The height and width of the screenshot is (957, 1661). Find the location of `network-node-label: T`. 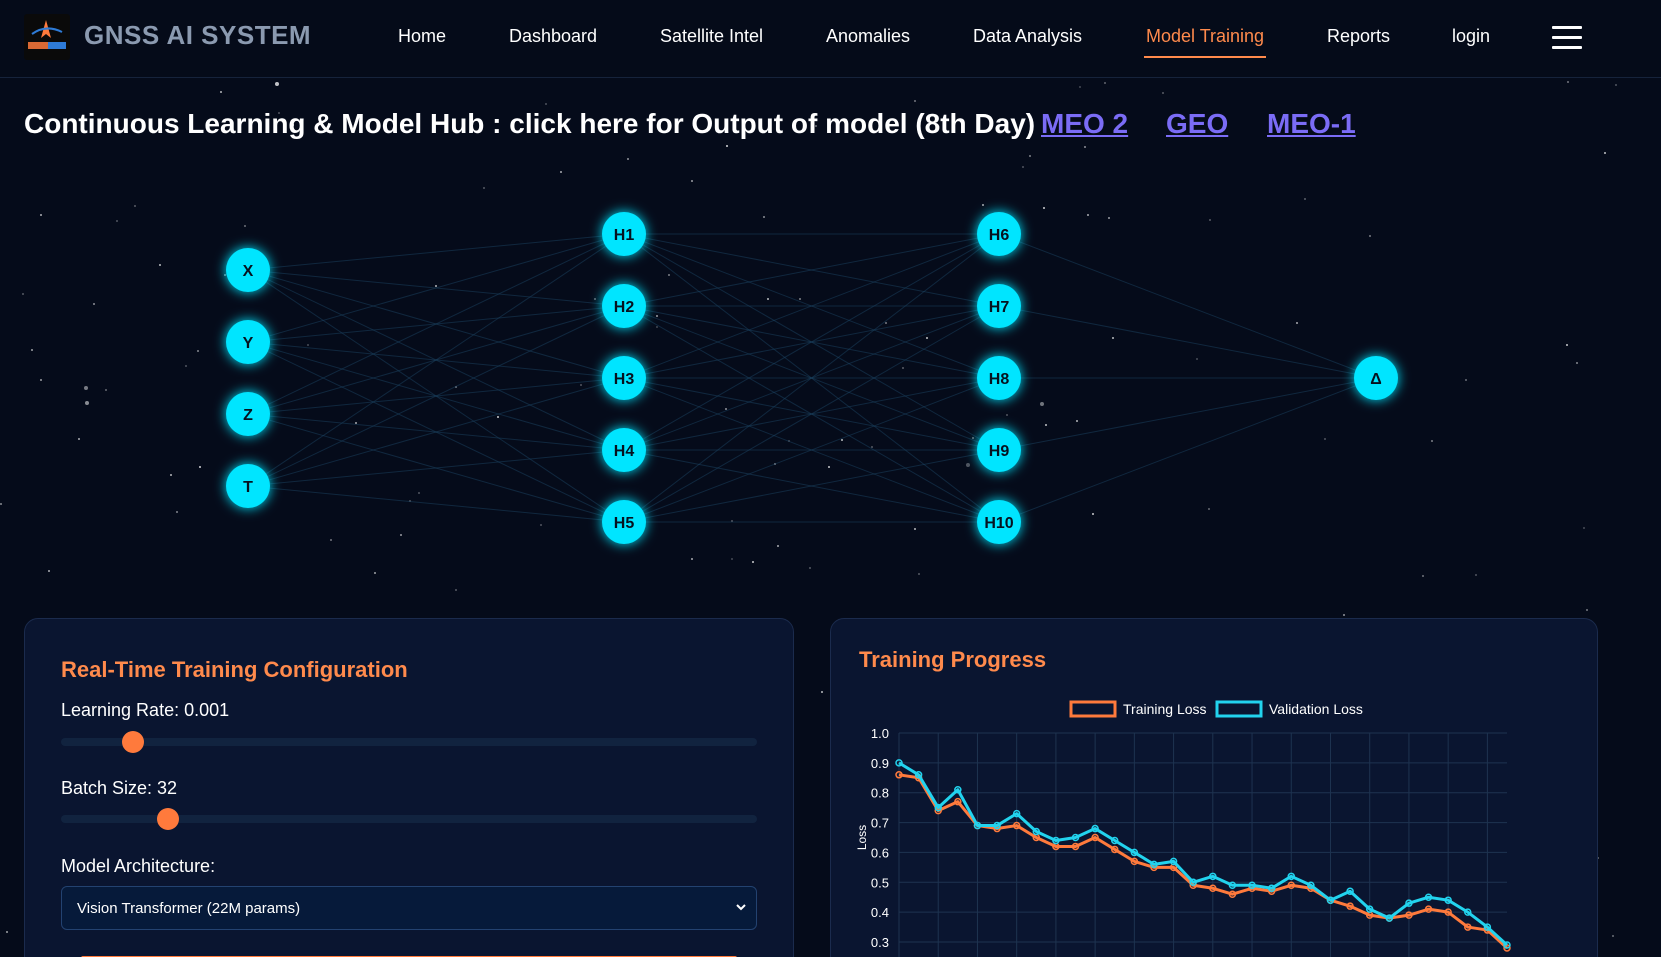

network-node-label: T is located at coordinates (248, 487).